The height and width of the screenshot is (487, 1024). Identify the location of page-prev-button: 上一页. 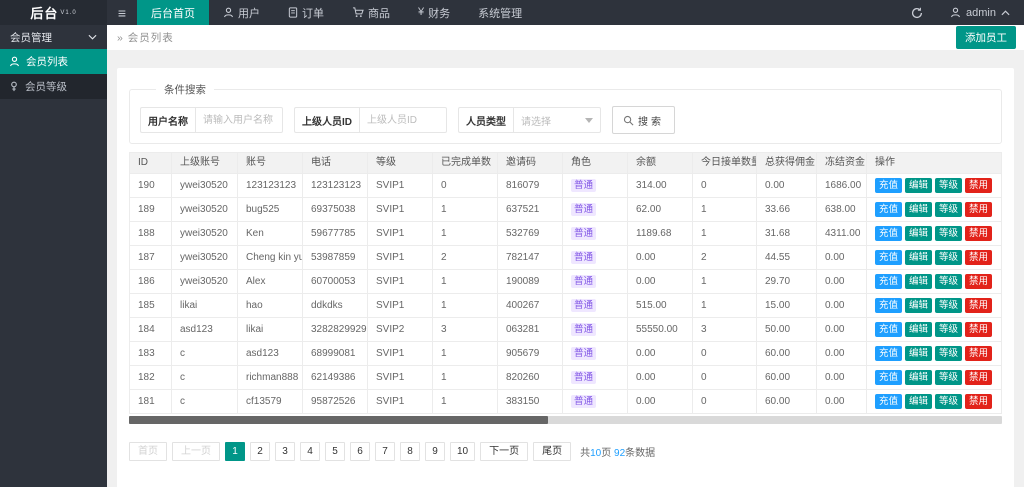
(196, 451).